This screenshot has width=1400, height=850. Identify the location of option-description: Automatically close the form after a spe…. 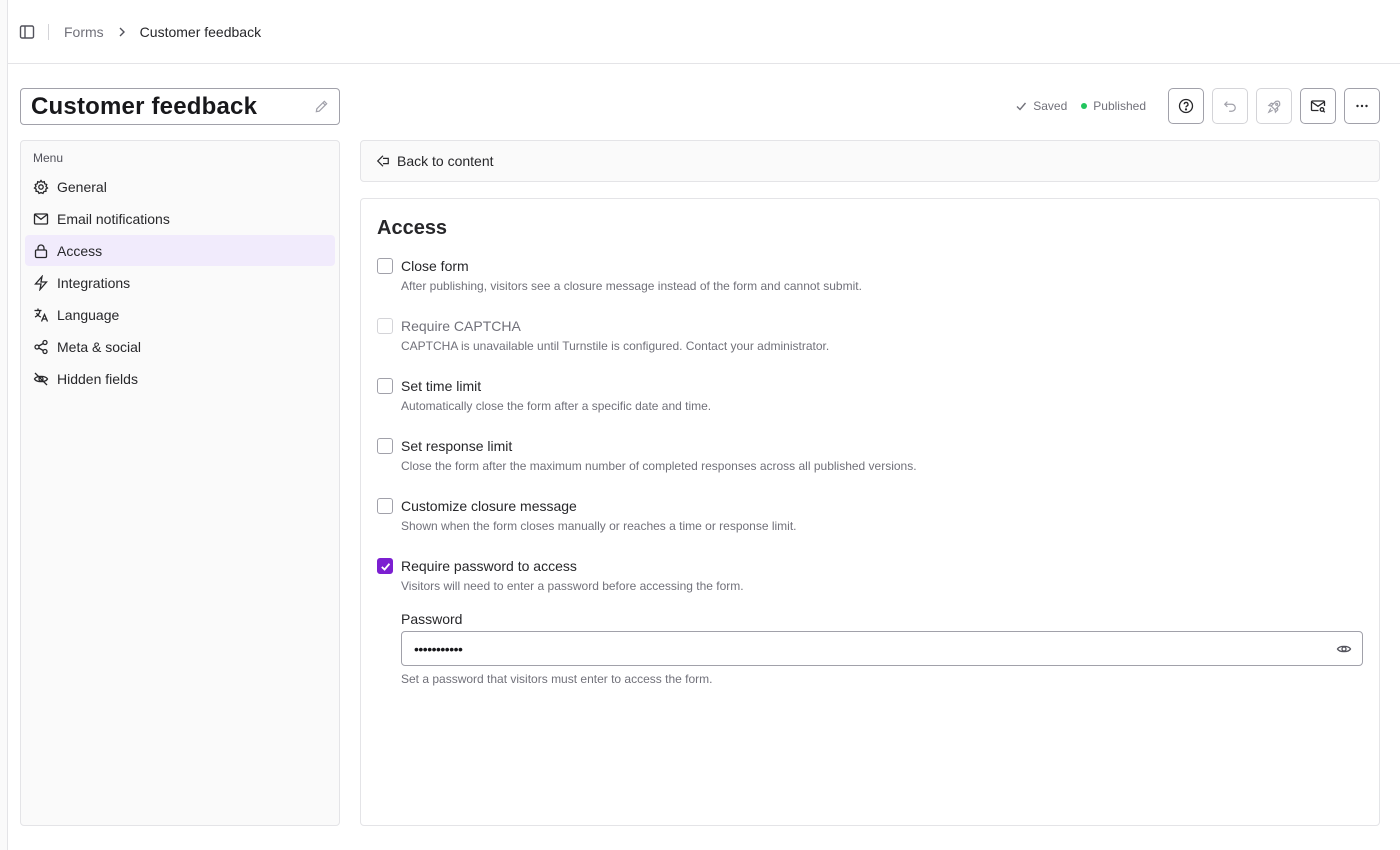
(556, 406).